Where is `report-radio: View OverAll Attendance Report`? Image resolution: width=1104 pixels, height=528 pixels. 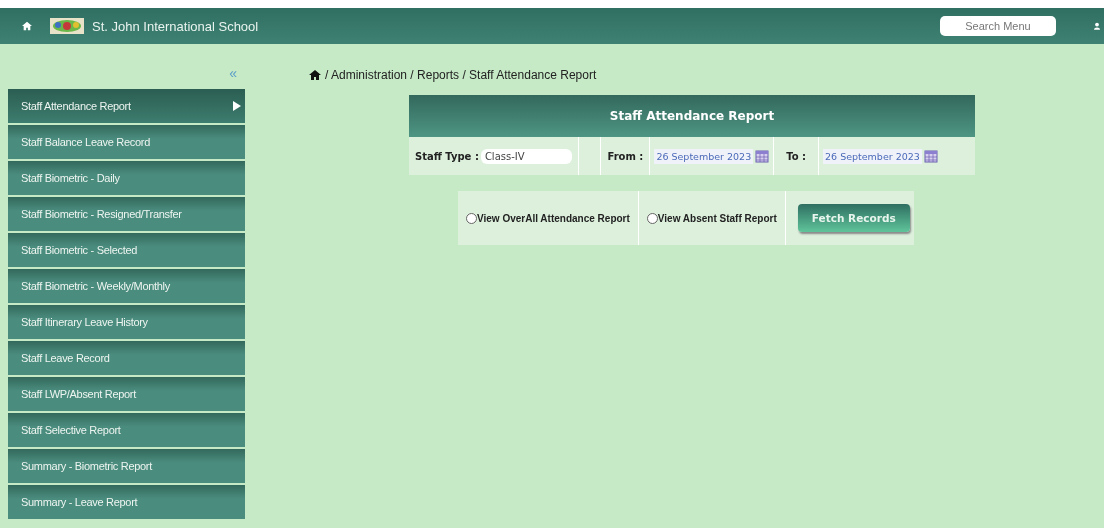 report-radio: View OverAll Attendance Report is located at coordinates (548, 218).